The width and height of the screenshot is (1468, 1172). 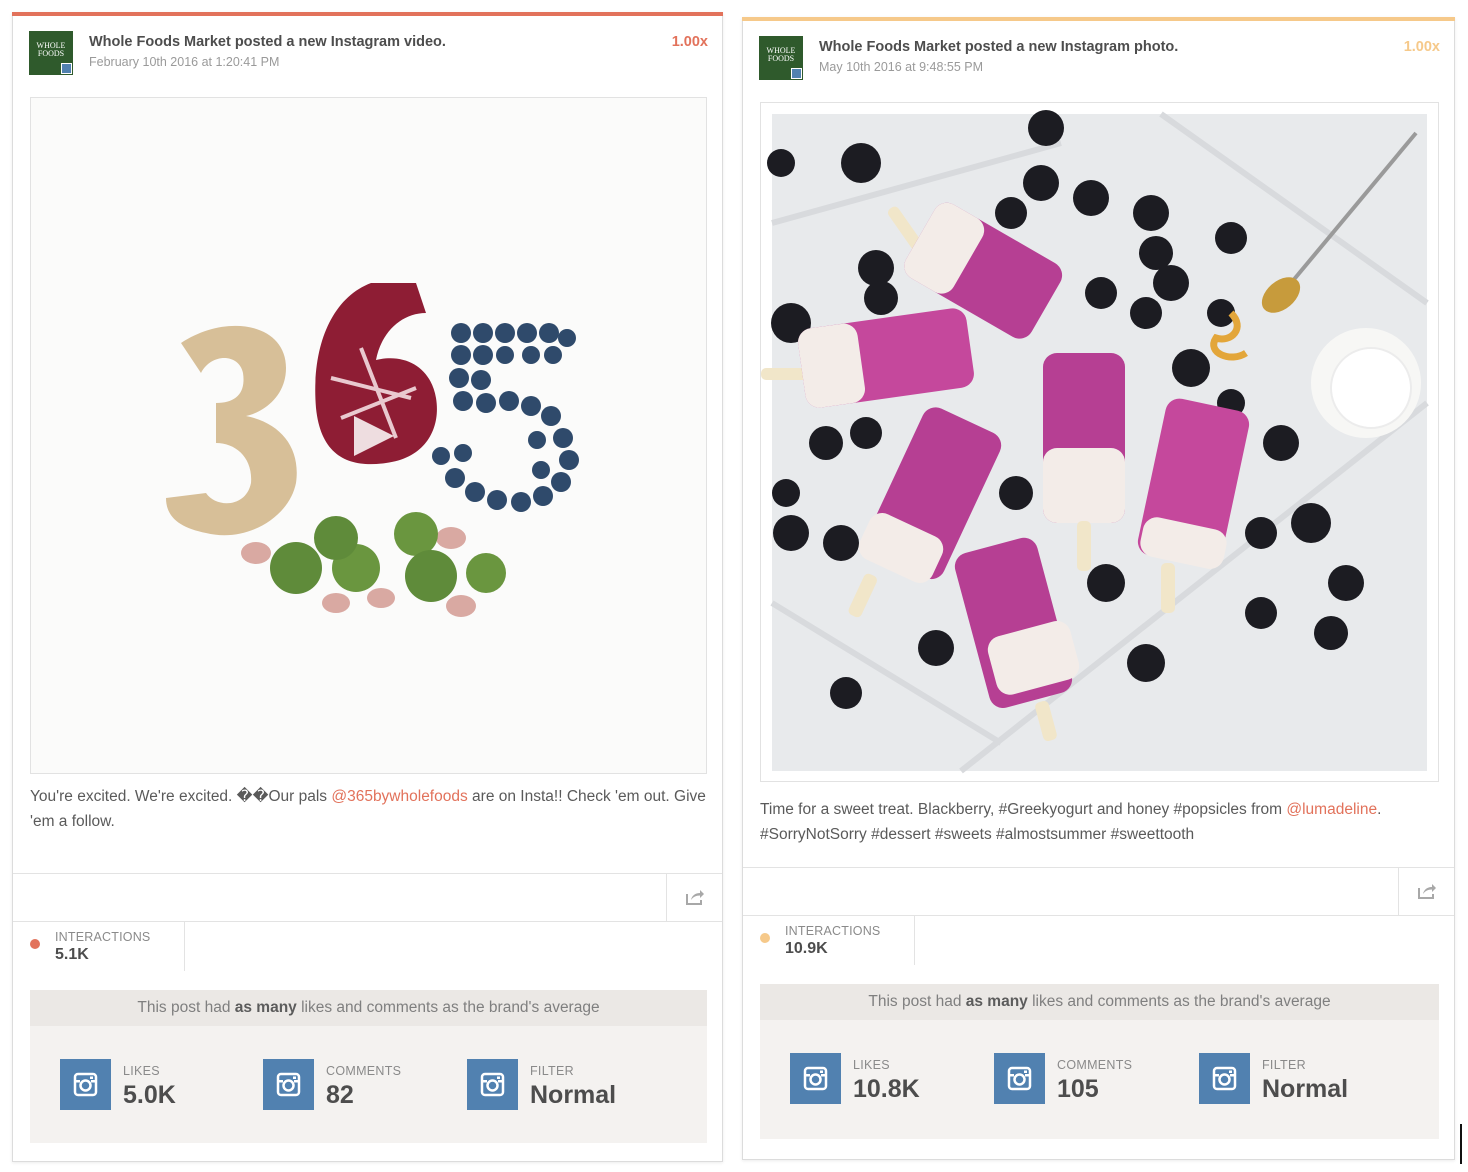 What do you see at coordinates (340, 1095) in the screenshot?
I see `comments-value: 82` at bounding box center [340, 1095].